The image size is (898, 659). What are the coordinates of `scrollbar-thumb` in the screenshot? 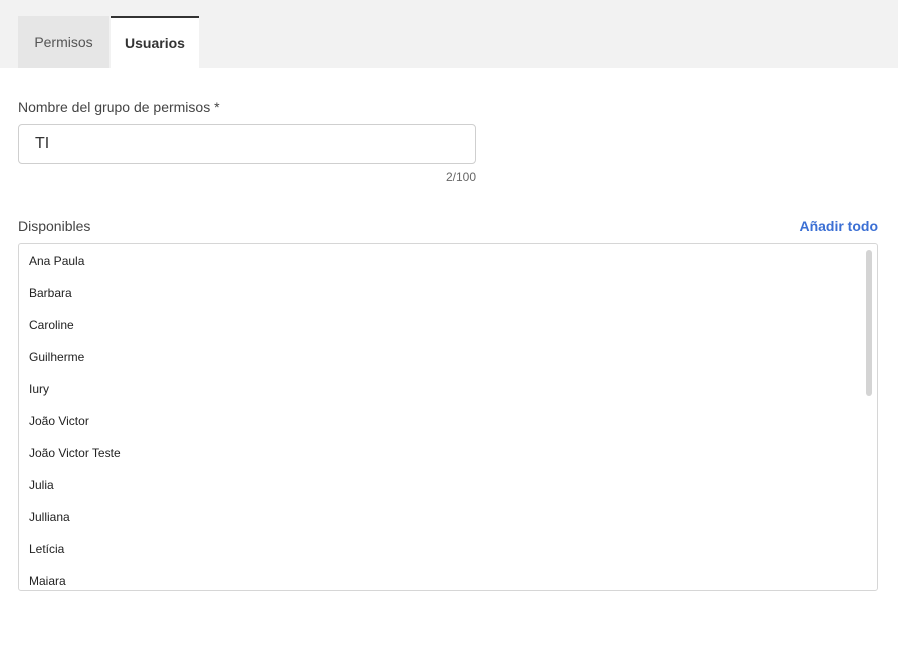 It's located at (869, 323).